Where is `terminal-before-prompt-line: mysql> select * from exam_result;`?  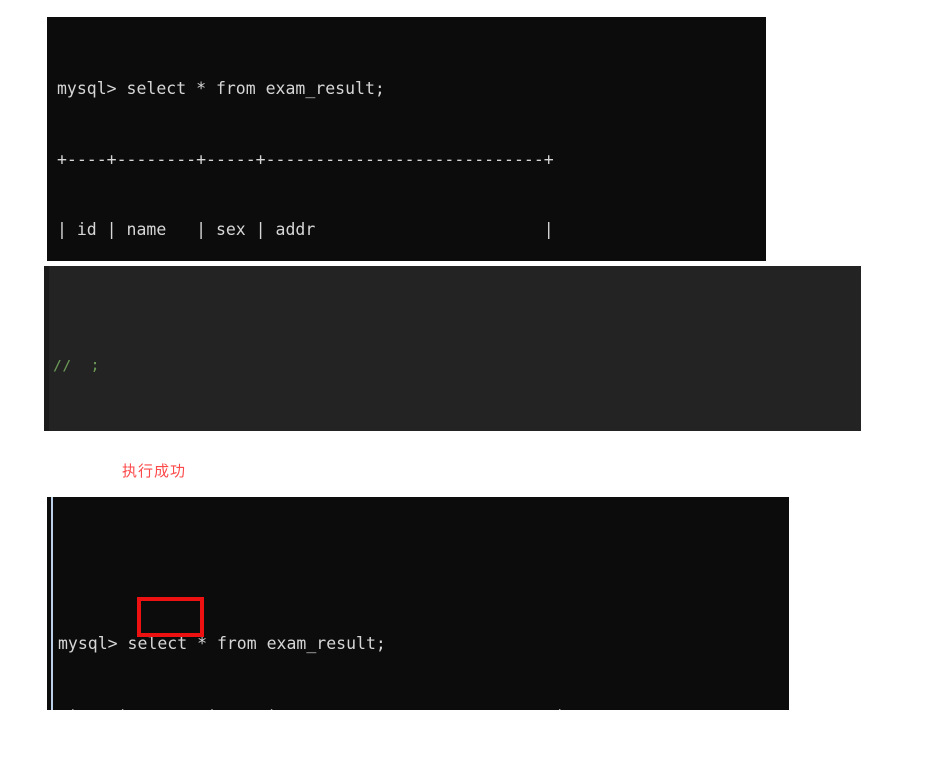 terminal-before-prompt-line: mysql> select * from exam_result; is located at coordinates (221, 88).